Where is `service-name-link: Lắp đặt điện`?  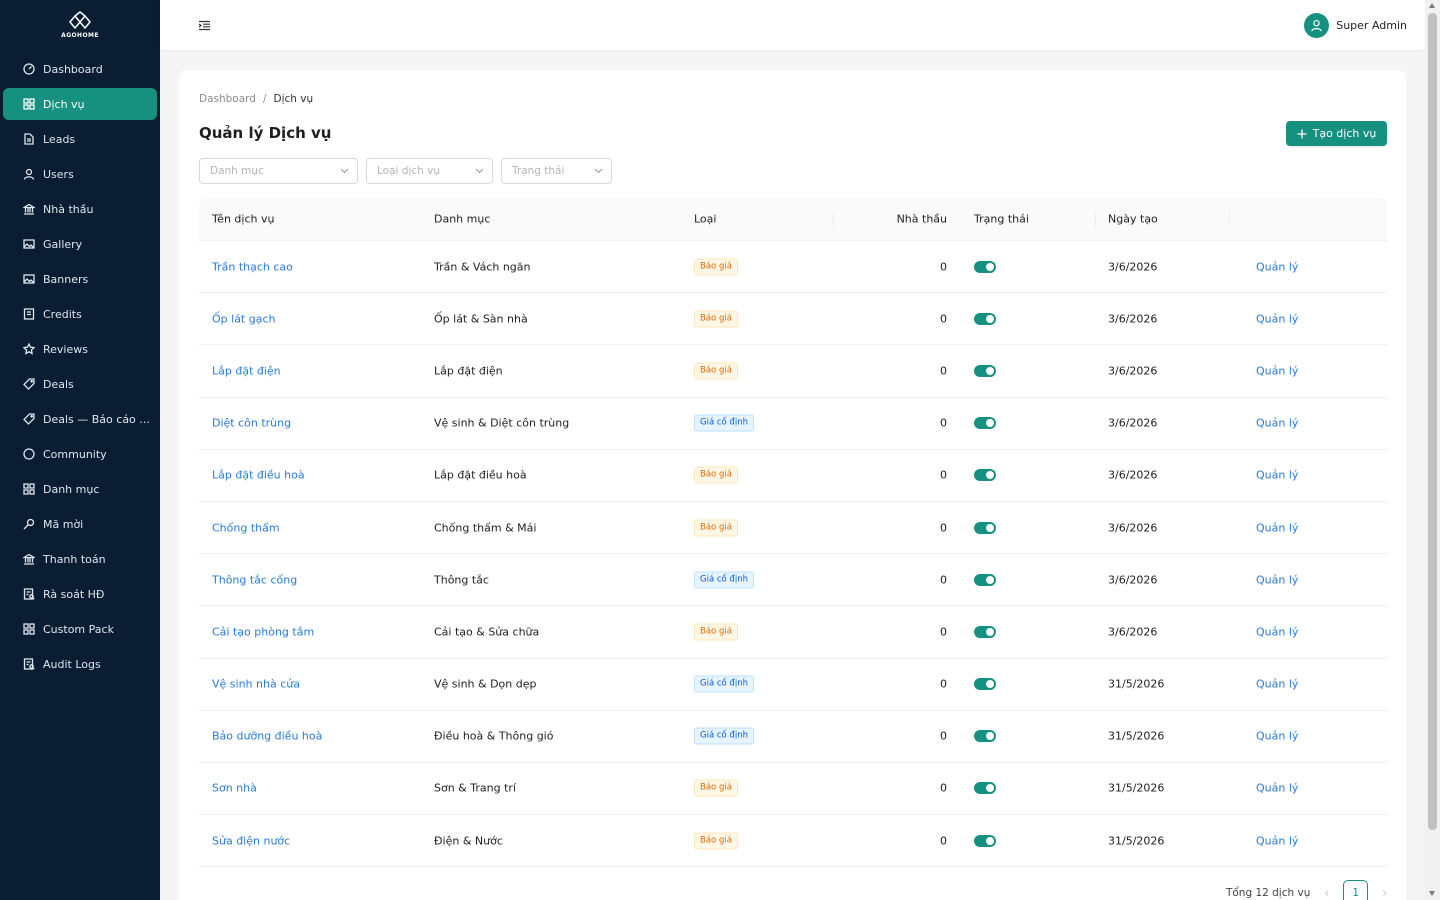
service-name-link: Lắp đặt điện is located at coordinates (246, 370).